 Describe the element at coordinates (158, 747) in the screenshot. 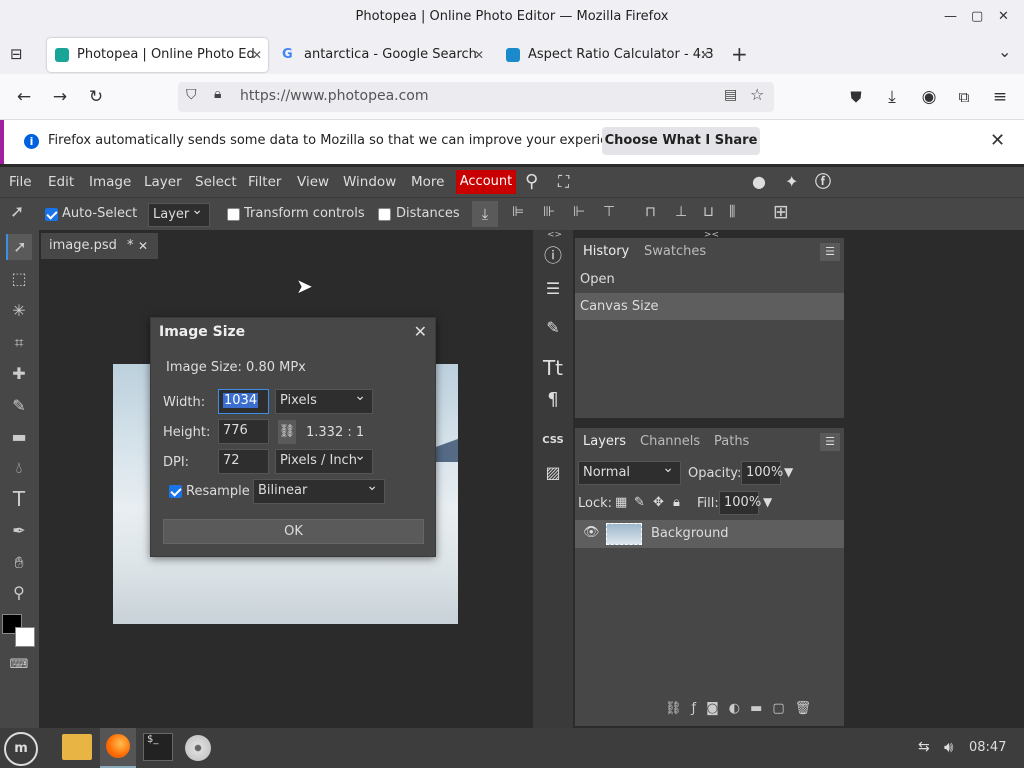

I see `terminal-icon: $_` at that location.